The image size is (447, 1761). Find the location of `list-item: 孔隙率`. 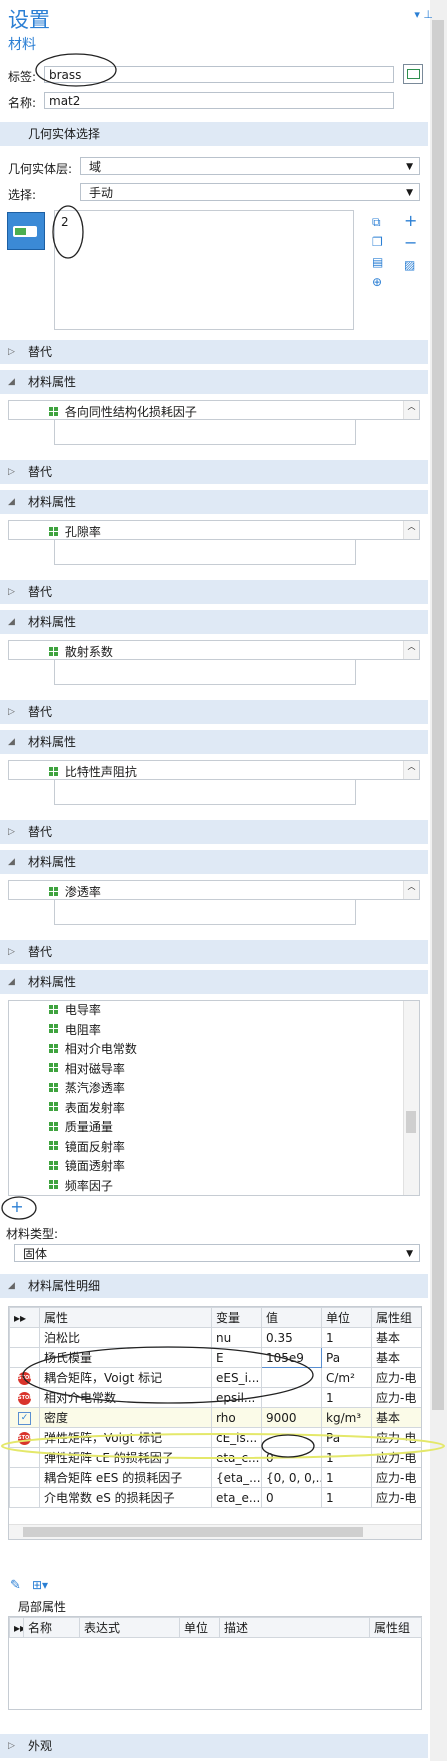

list-item: 孔隙率 is located at coordinates (75, 531).